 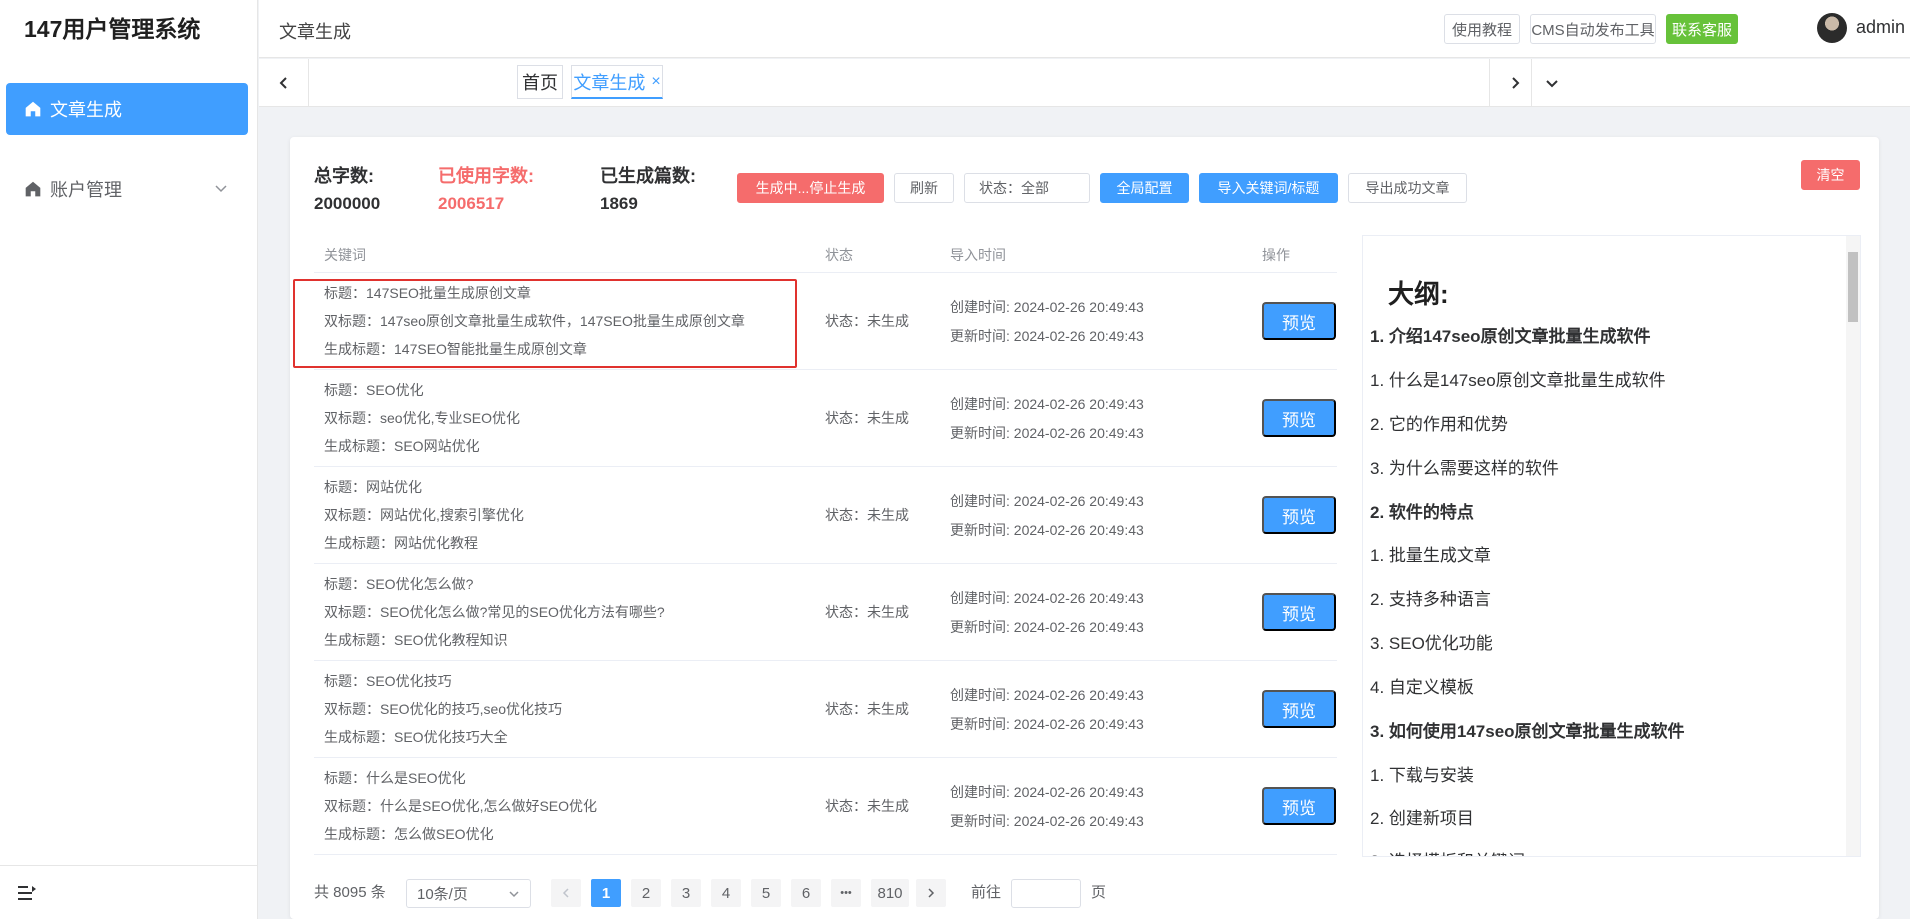 What do you see at coordinates (606, 893) in the screenshot?
I see `page-button-1: 1` at bounding box center [606, 893].